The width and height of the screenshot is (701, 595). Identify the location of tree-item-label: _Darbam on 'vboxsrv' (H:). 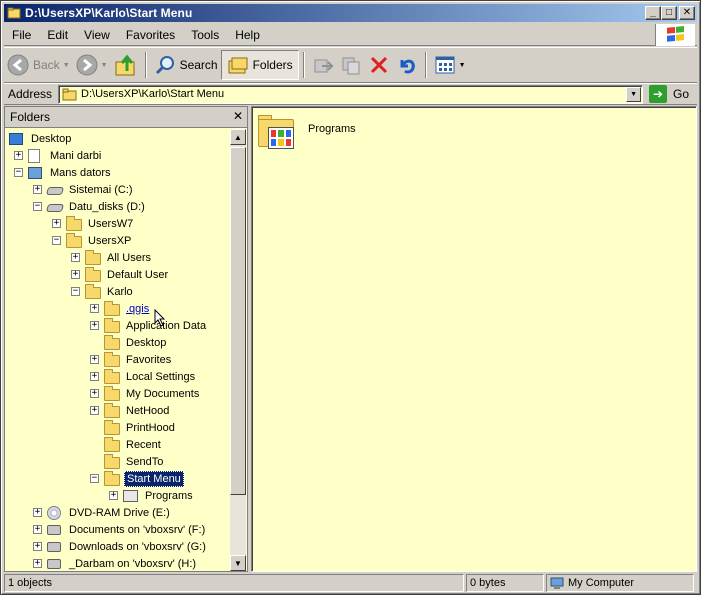
(133, 563).